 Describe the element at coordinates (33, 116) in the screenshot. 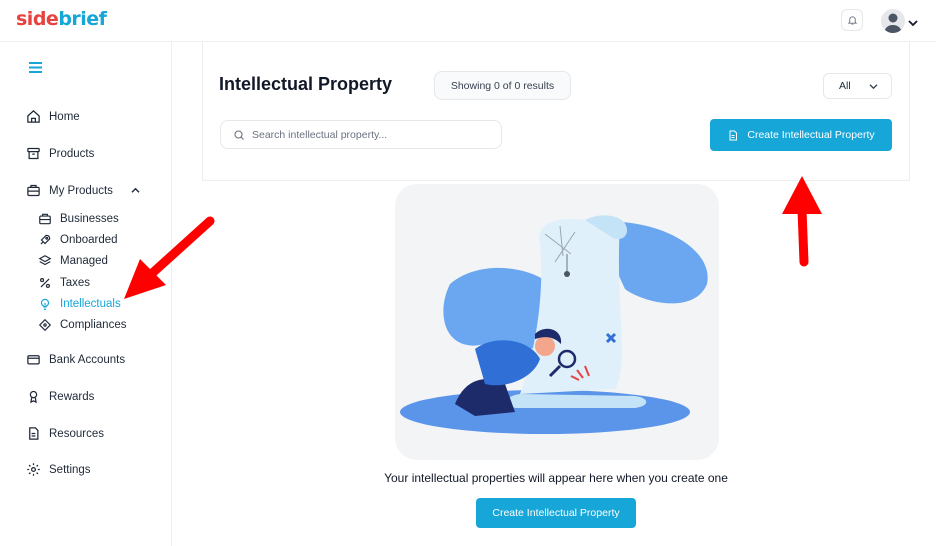

I see `home-icon` at that location.